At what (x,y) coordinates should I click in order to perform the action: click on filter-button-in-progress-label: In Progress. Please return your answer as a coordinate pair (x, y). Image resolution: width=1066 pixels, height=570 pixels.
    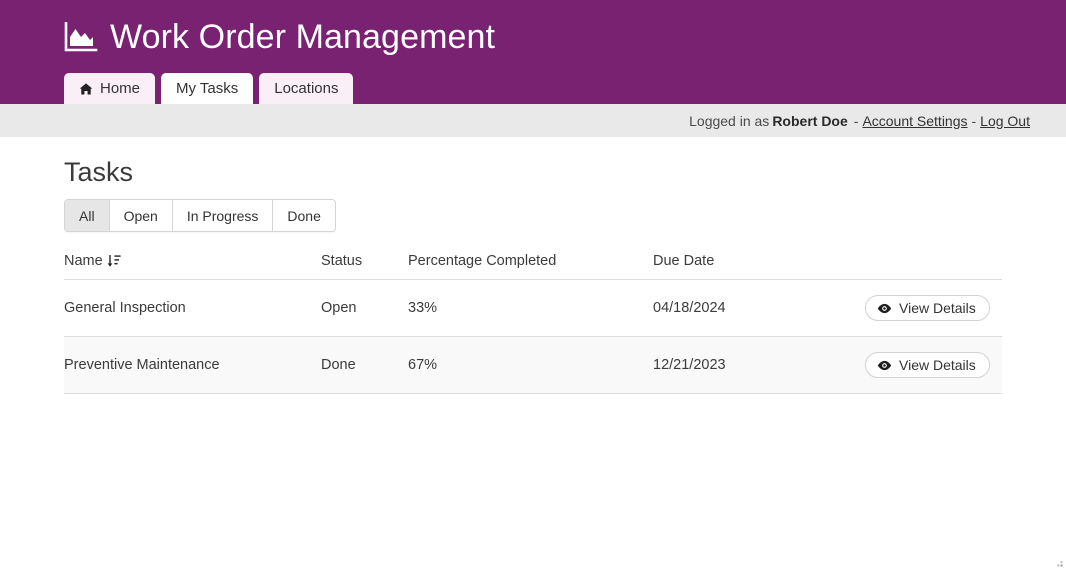
    Looking at the image, I should click on (222, 215).